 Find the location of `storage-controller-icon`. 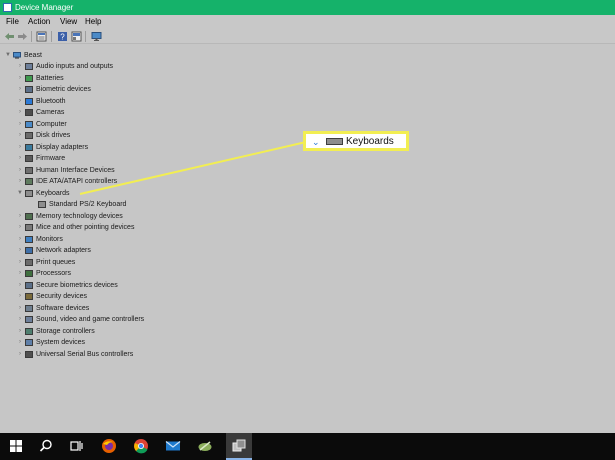

storage-controller-icon is located at coordinates (29, 331).